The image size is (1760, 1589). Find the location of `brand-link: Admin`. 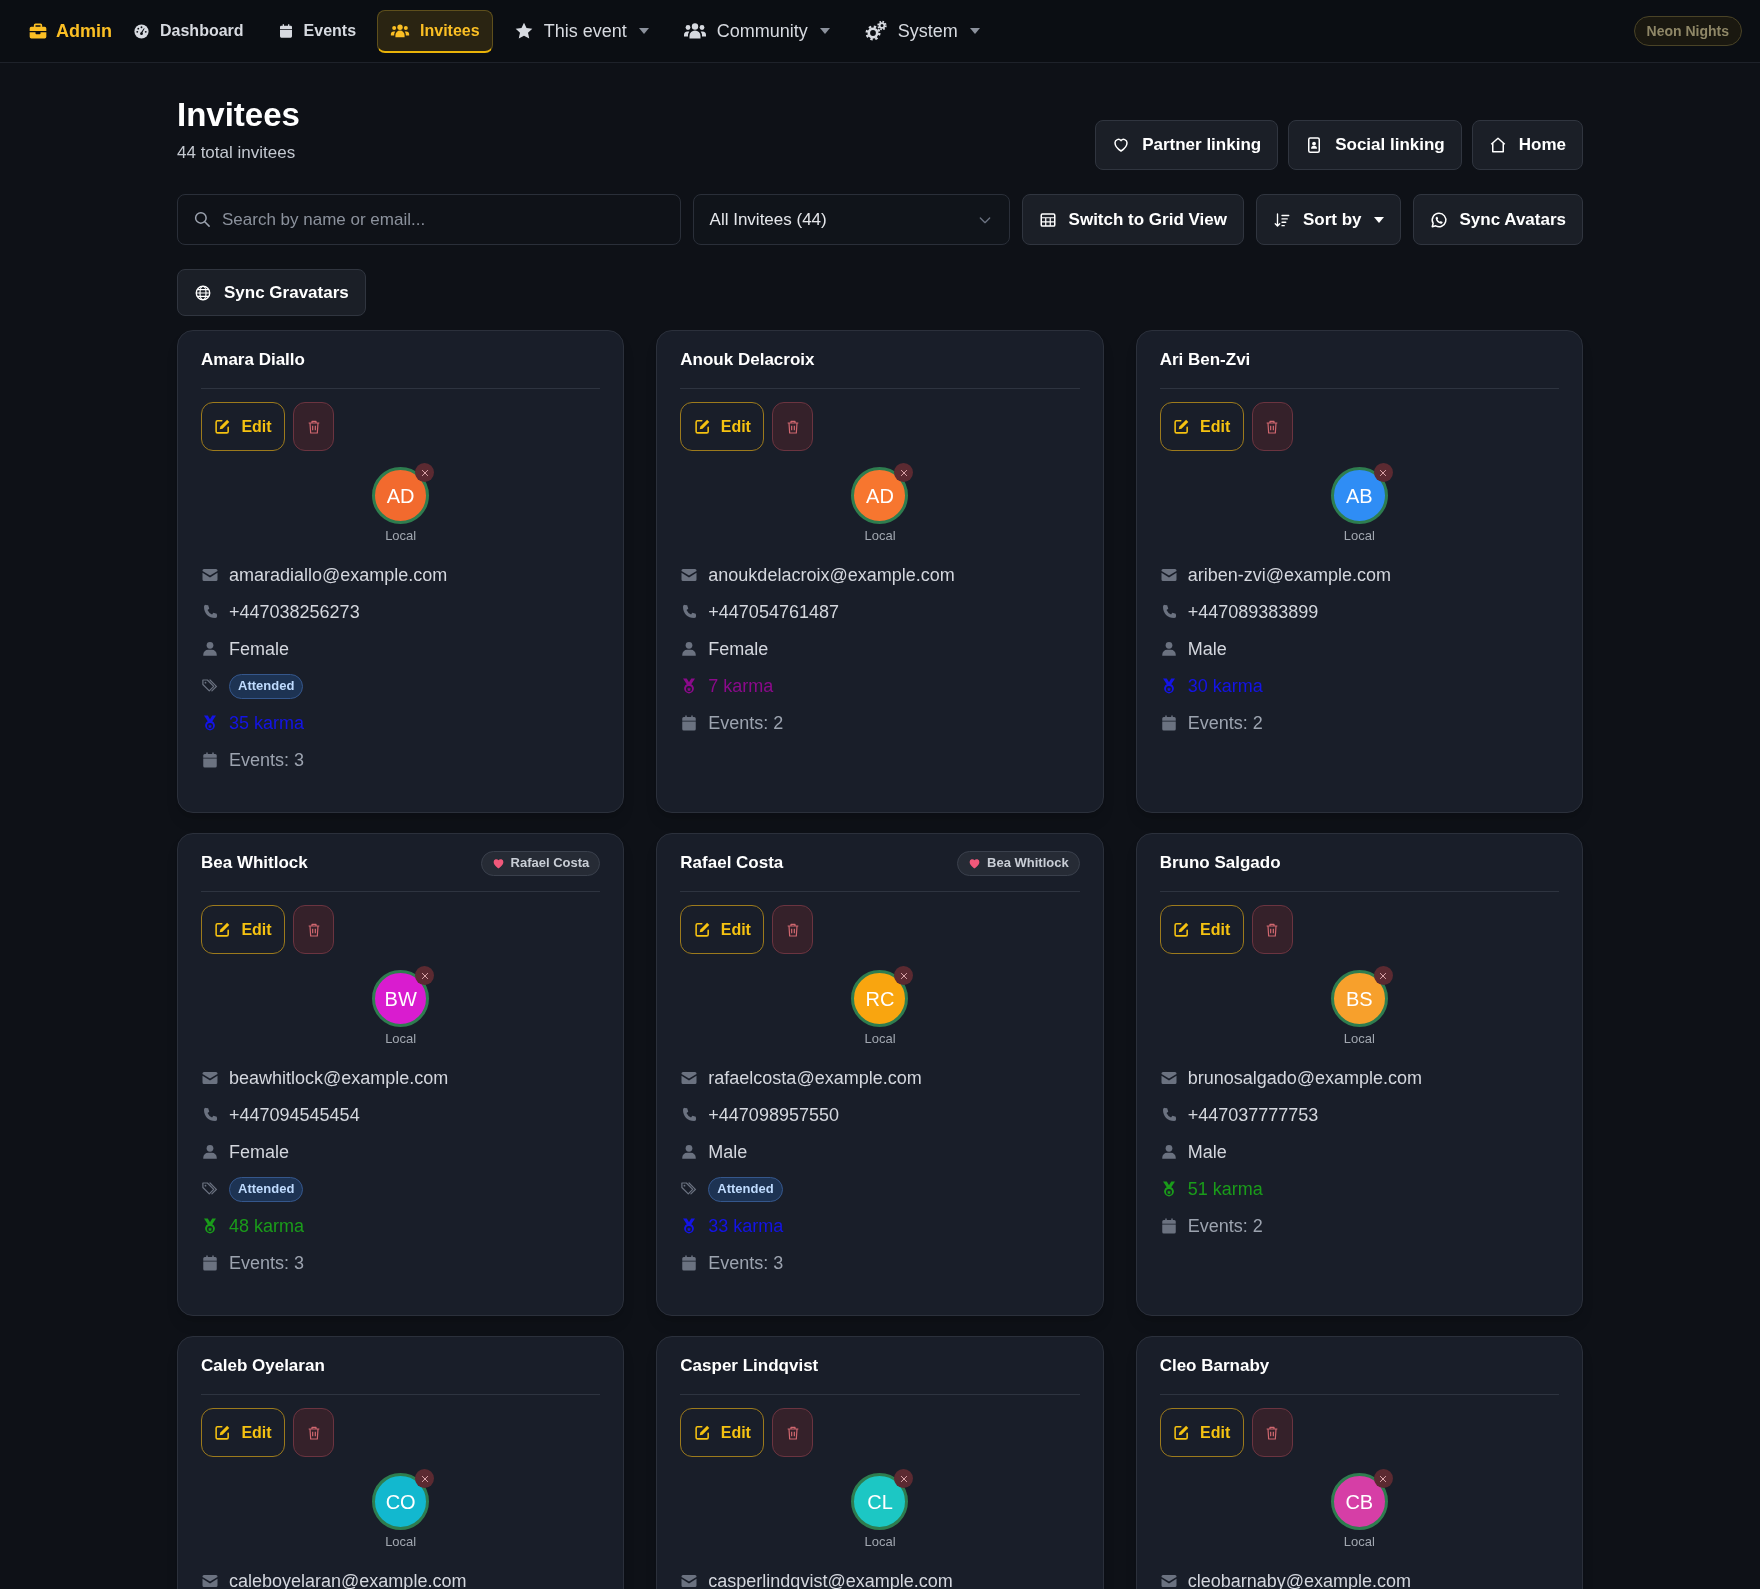

brand-link: Admin is located at coordinates (70, 31).